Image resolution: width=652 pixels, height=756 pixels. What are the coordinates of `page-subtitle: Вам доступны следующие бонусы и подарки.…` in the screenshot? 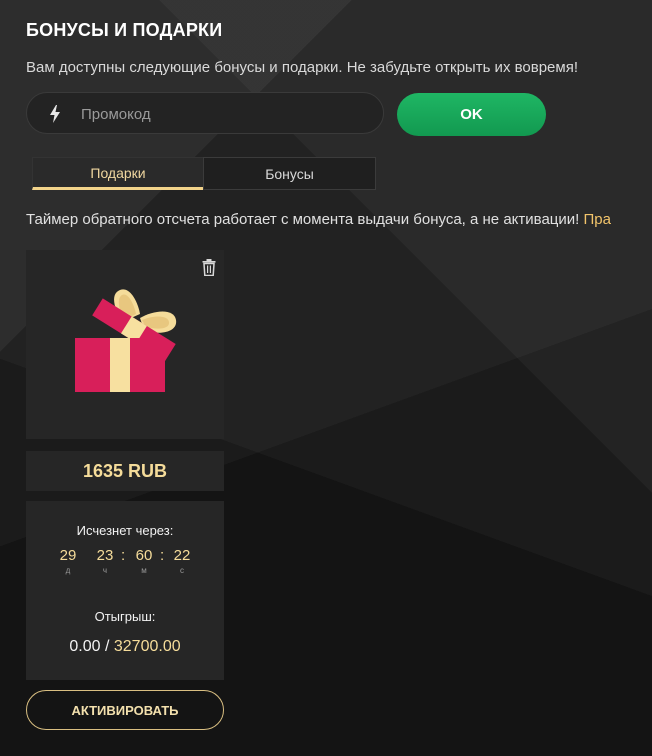 It's located at (302, 67).